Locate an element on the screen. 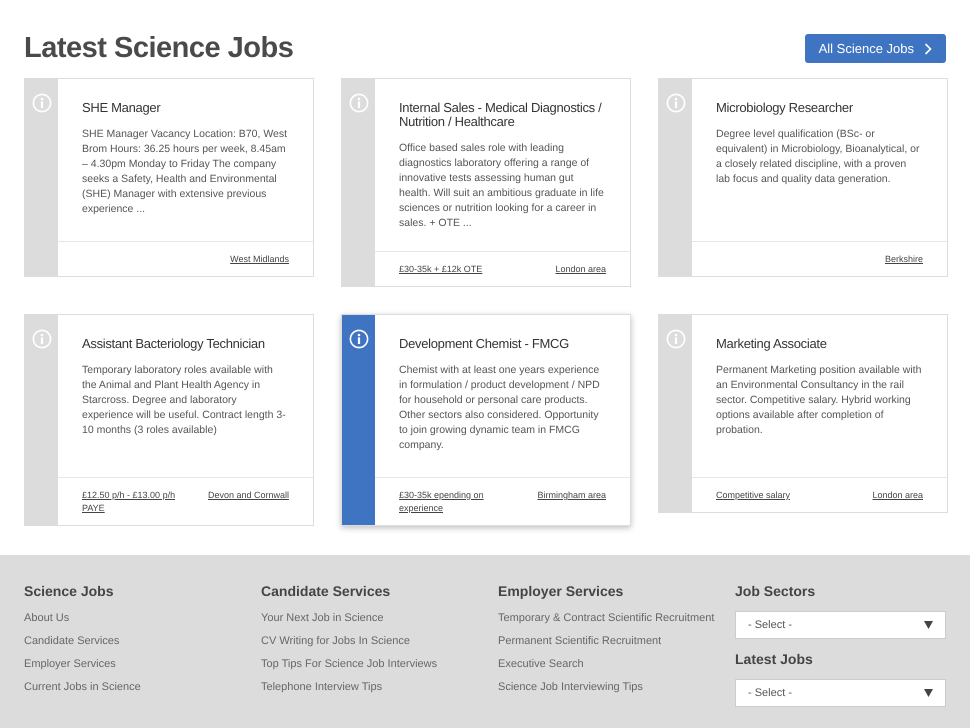  all-jobs-button: All Science Jobs is located at coordinates (875, 48).